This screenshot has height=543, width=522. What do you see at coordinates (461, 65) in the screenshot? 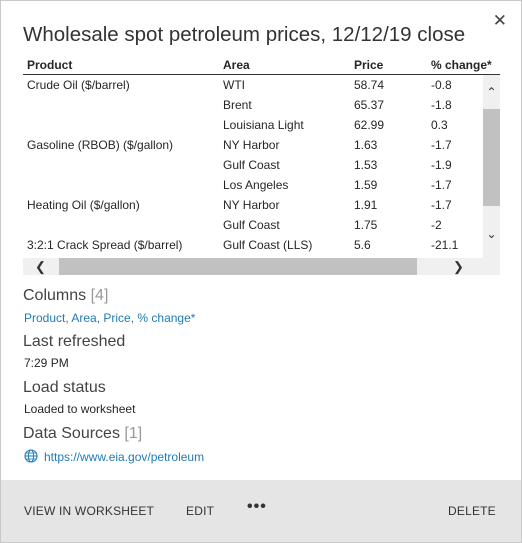
I see `col-header-change: % change*` at bounding box center [461, 65].